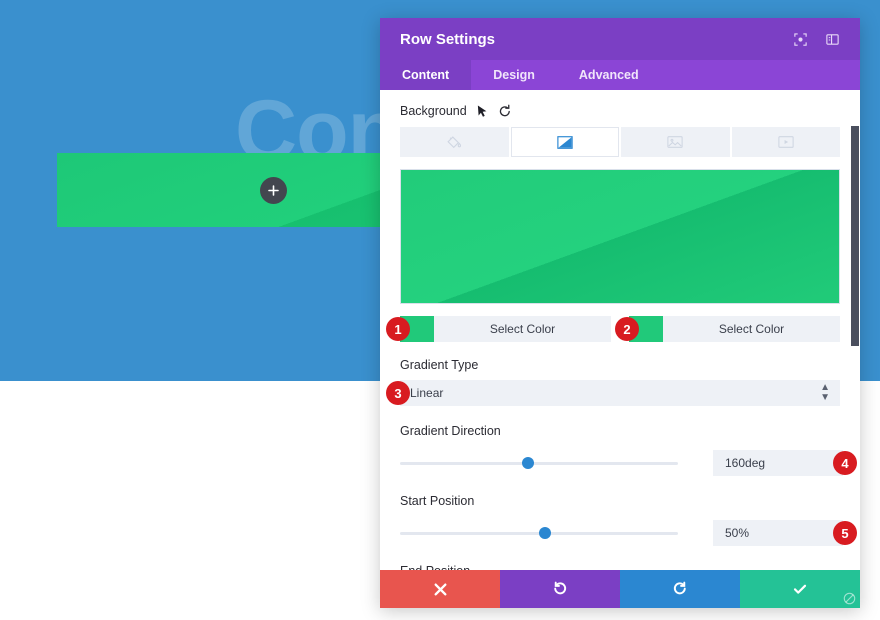 The width and height of the screenshot is (880, 620). I want to click on gradient-direction-value: 160deg, so click(745, 463).